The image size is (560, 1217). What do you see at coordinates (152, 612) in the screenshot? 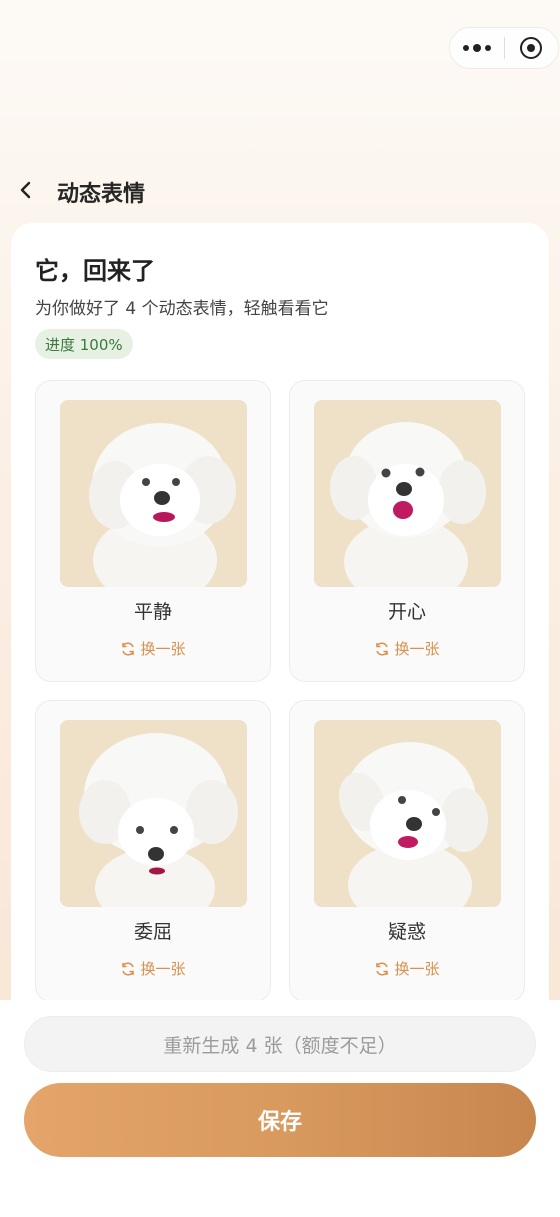
I see `expression-label: 平静` at bounding box center [152, 612].